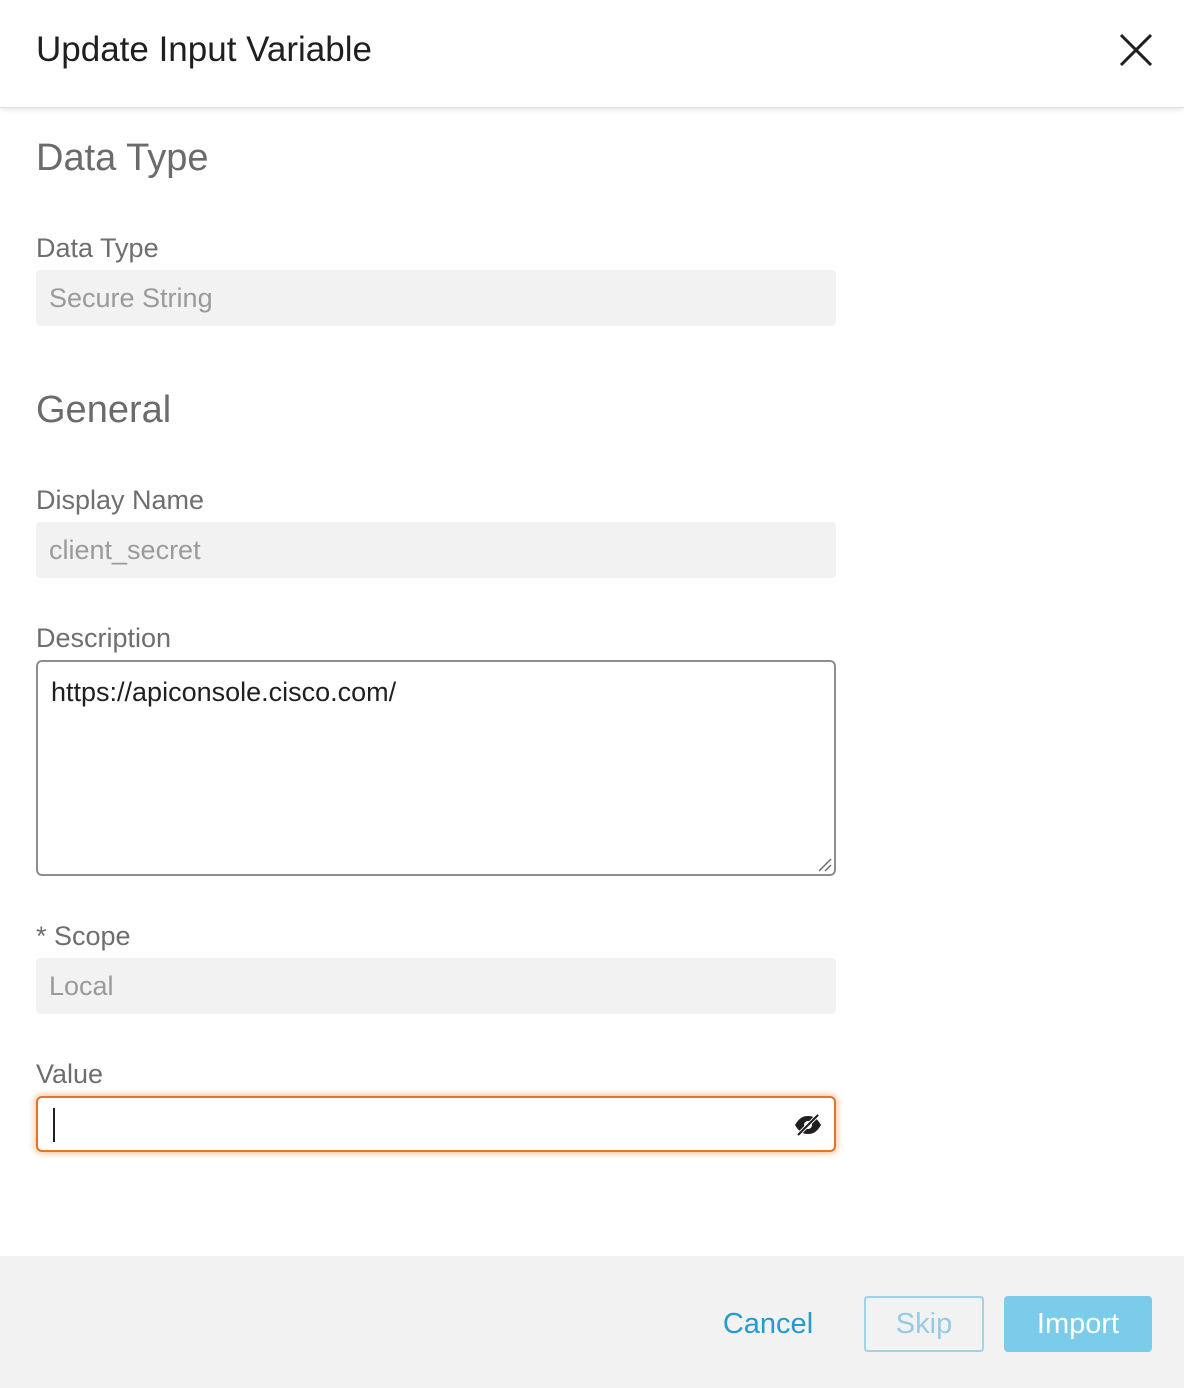 The height and width of the screenshot is (1388, 1184). I want to click on dialog-title: Update Input Variable, so click(204, 49).